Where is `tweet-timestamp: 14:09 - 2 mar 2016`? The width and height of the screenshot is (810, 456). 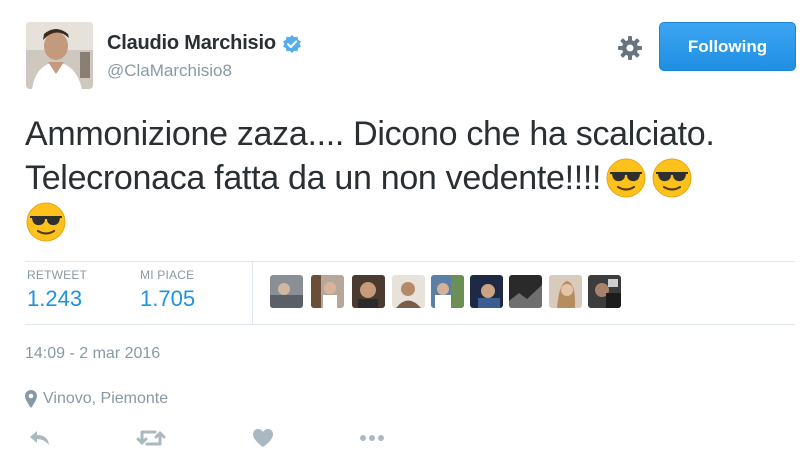
tweet-timestamp: 14:09 - 2 mar 2016 is located at coordinates (92, 354).